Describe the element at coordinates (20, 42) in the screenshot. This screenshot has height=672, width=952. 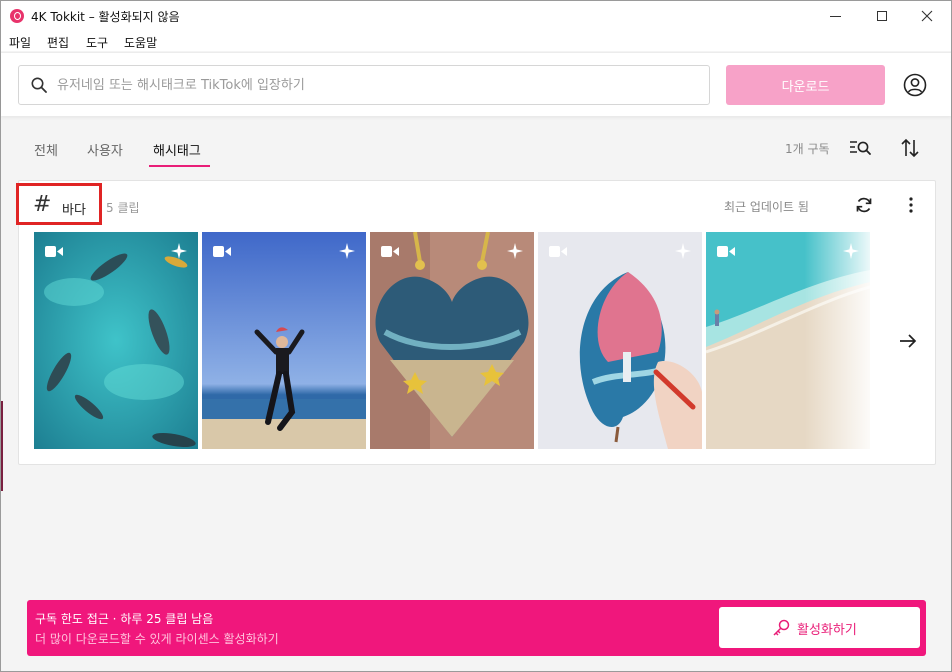
I see `menu-file: 파일` at that location.